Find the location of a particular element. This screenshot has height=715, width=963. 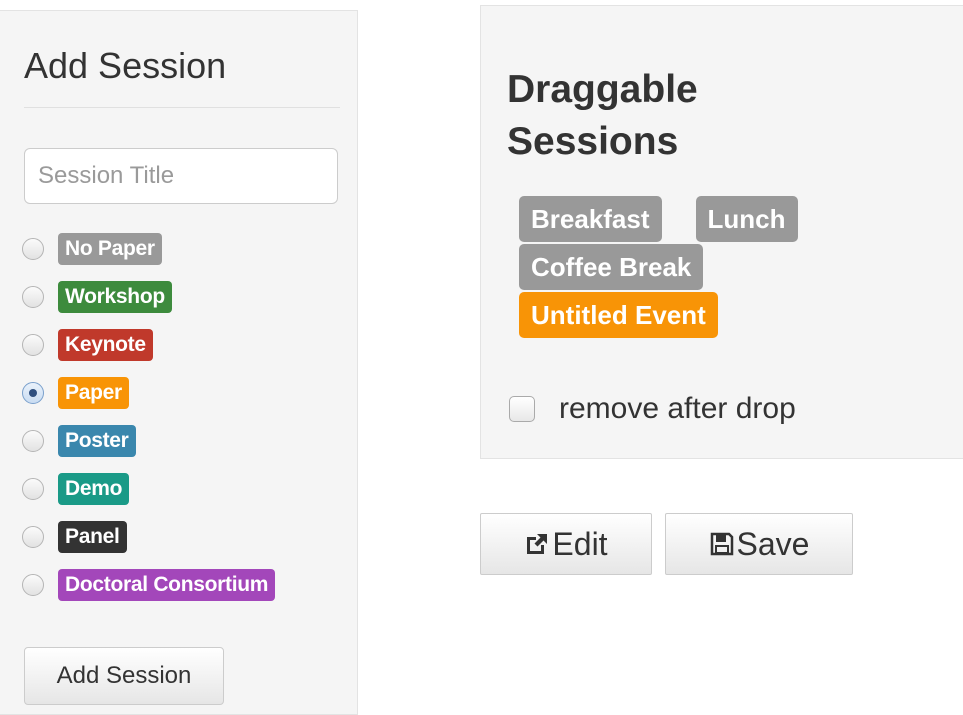

edit-label: Edit is located at coordinates (580, 543).